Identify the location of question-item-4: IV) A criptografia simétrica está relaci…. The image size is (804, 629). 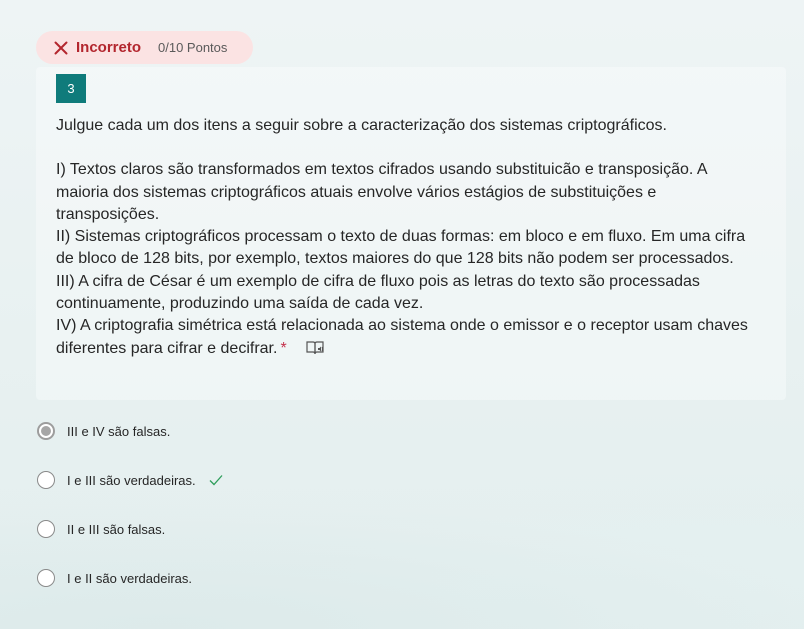
(402, 337).